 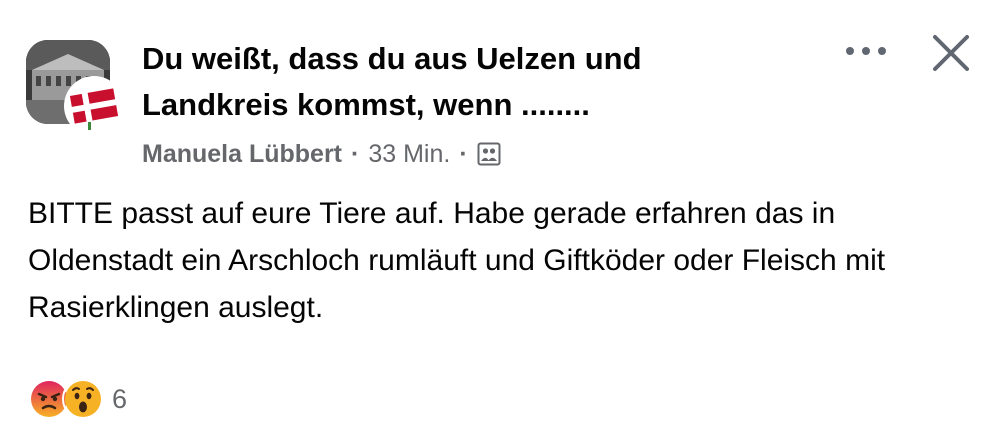 What do you see at coordinates (409, 154) in the screenshot?
I see `post-timestamp: 33 Min.` at bounding box center [409, 154].